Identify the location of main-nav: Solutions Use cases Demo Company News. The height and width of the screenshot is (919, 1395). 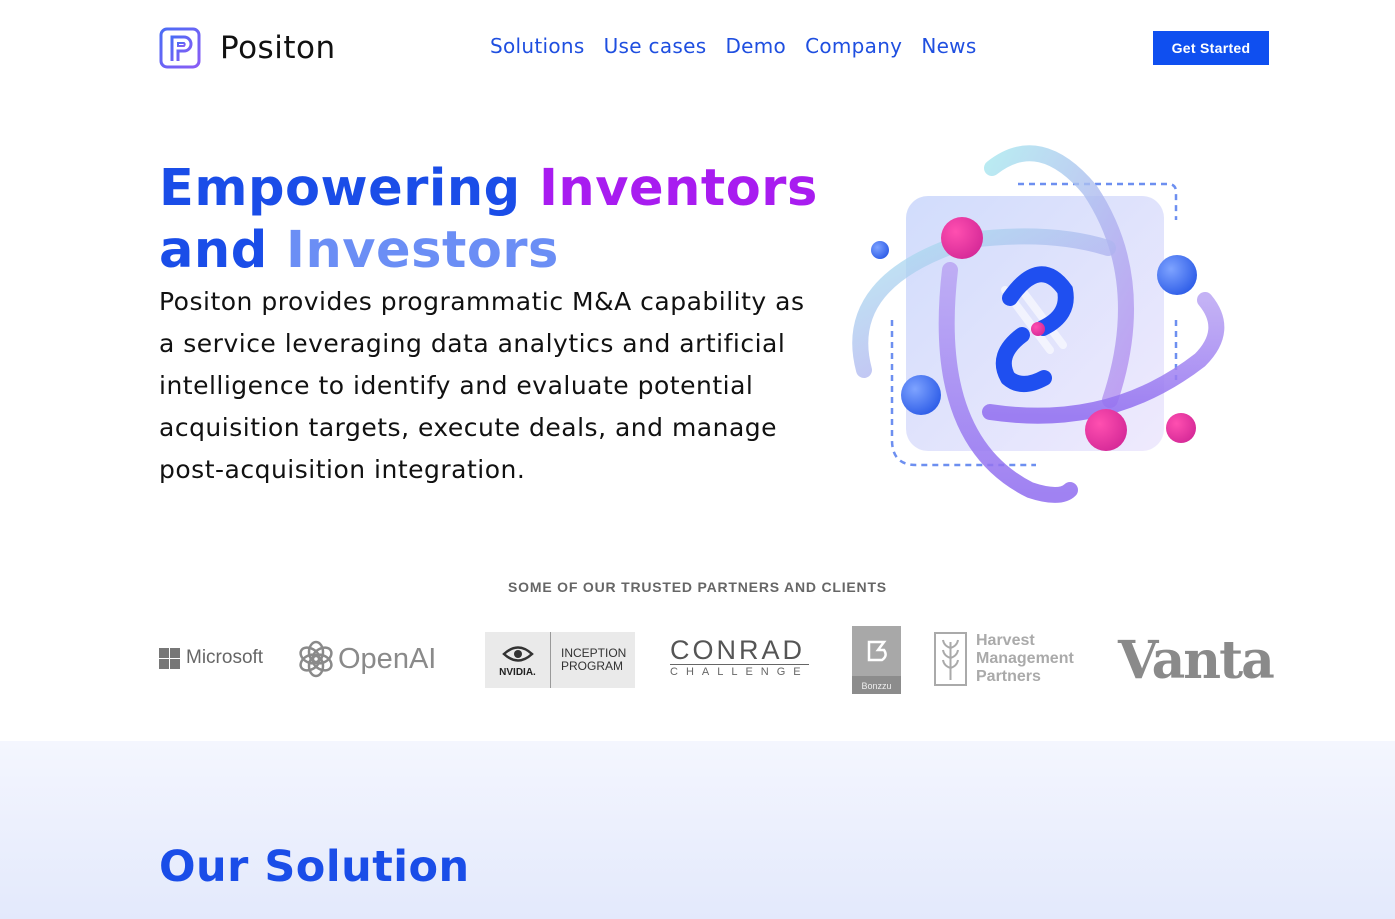
(733, 46).